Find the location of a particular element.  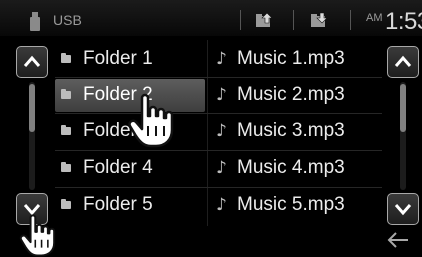

am-indicator: AM is located at coordinates (374, 18).